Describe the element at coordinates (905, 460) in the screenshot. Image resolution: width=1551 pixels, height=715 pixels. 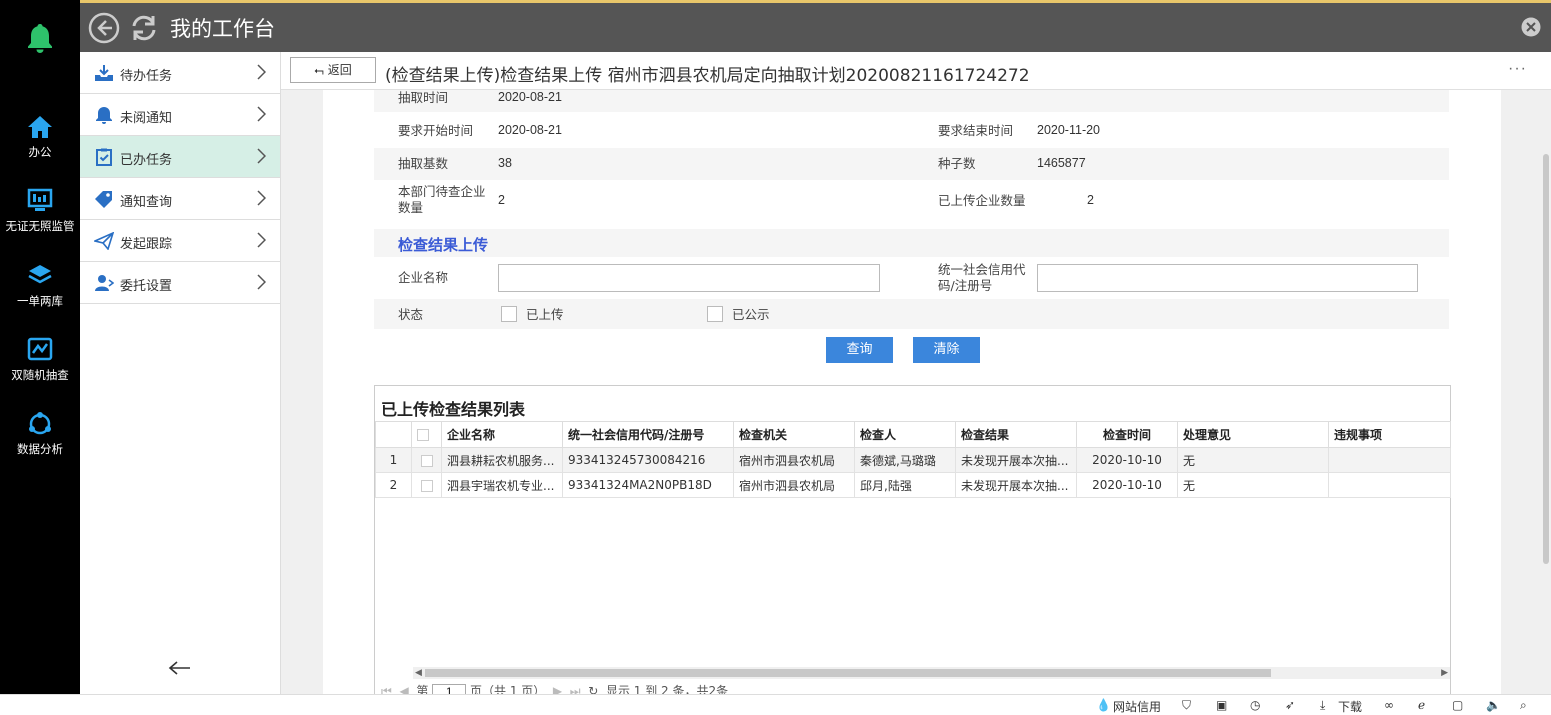
I see `cell-inspector: 秦德斌,马璐璐` at that location.